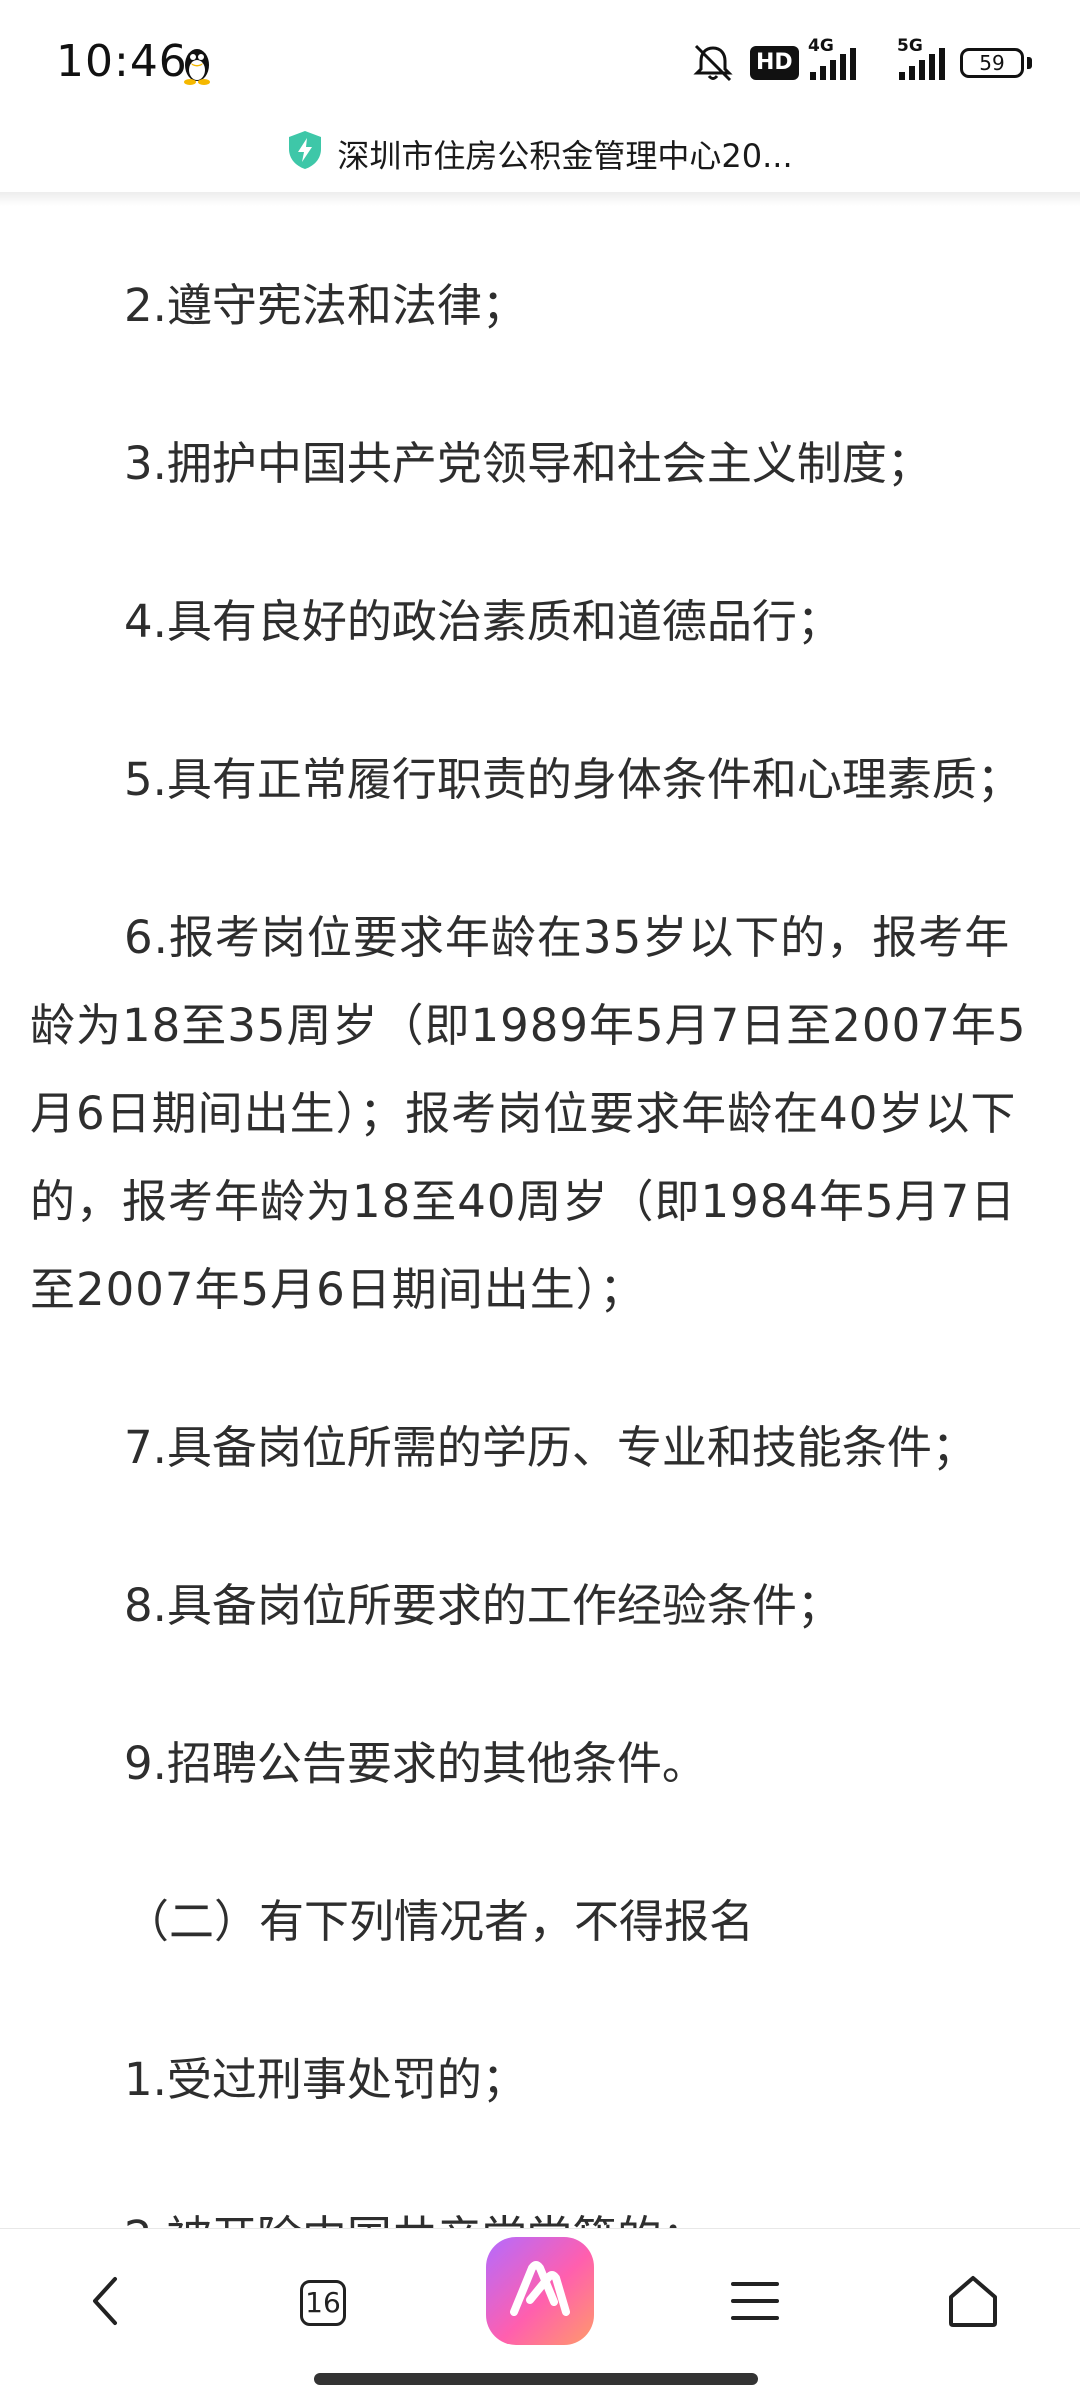 The width and height of the screenshot is (1080, 2404). I want to click on tab-count: 16, so click(323, 2303).